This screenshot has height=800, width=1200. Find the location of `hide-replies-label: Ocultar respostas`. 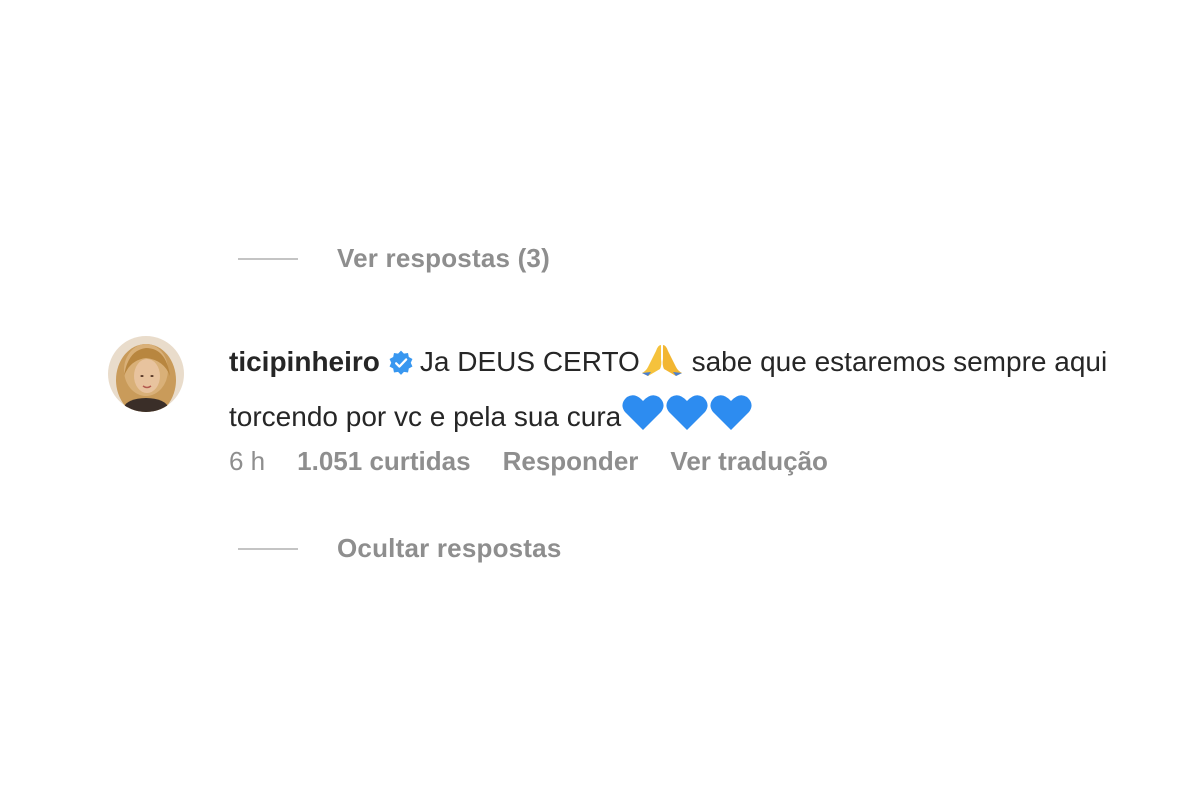

hide-replies-label: Ocultar respostas is located at coordinates (449, 548).